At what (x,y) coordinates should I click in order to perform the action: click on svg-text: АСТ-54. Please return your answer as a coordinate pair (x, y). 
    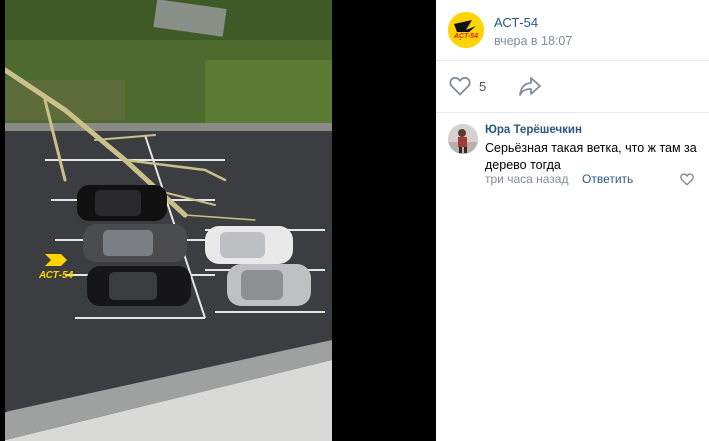
    Looking at the image, I should click on (56, 275).